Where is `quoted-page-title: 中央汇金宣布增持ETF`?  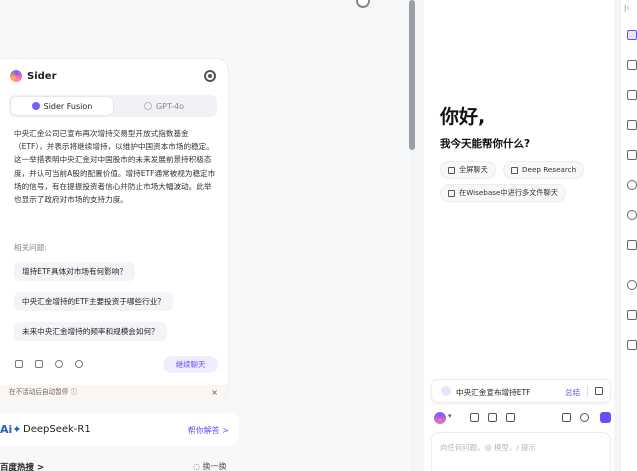
quoted-page-title: 中央汇金宣布增持ETF is located at coordinates (493, 392).